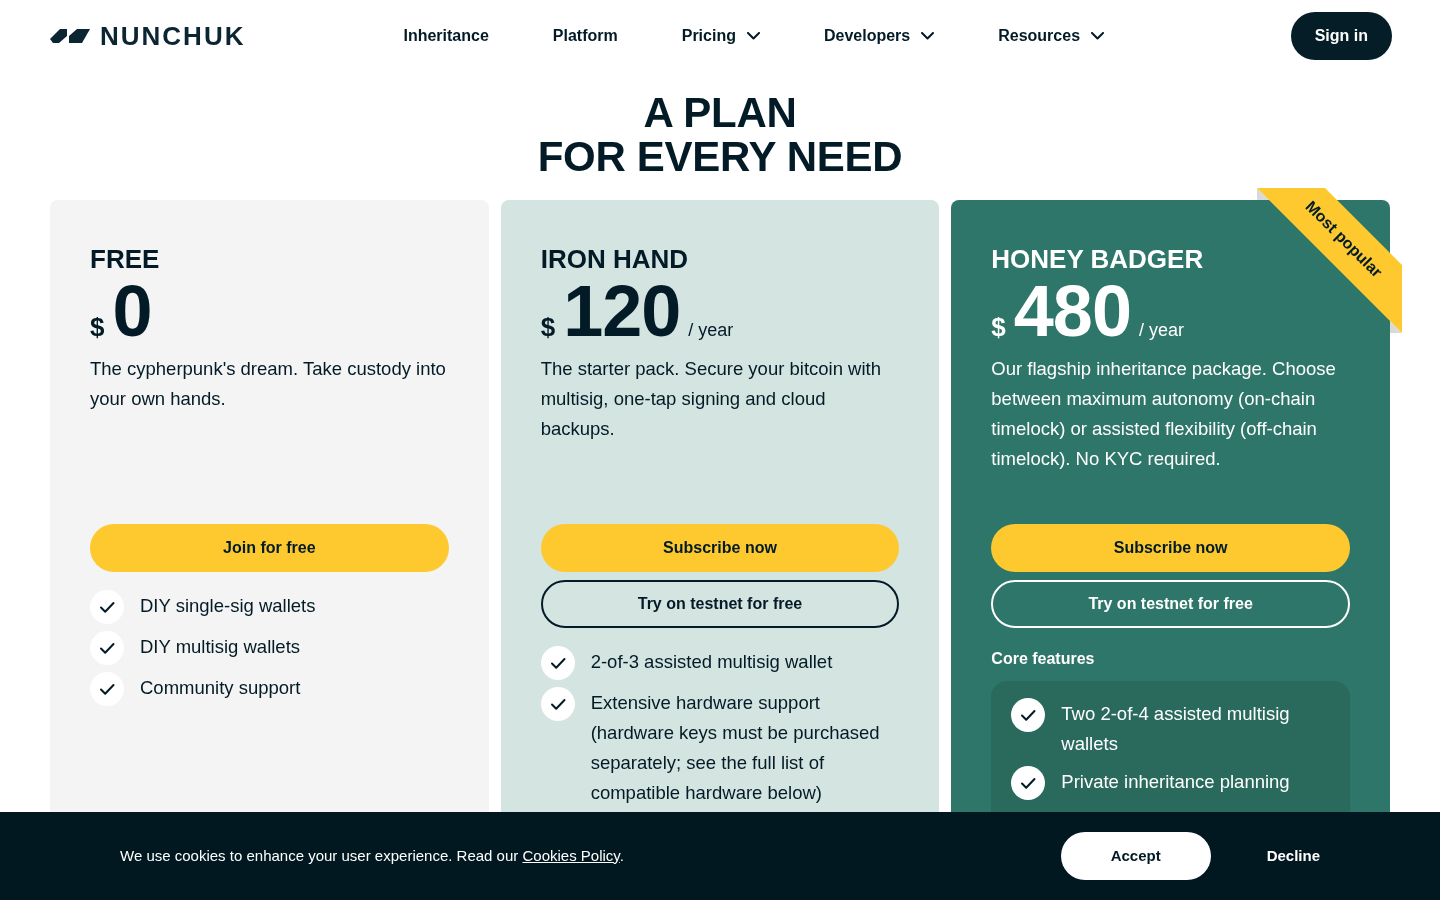 This screenshot has height=900, width=1440. I want to click on cookie-notice: We use cookies to enhance your user experience. Read our Cookies Policy., so click(372, 855).